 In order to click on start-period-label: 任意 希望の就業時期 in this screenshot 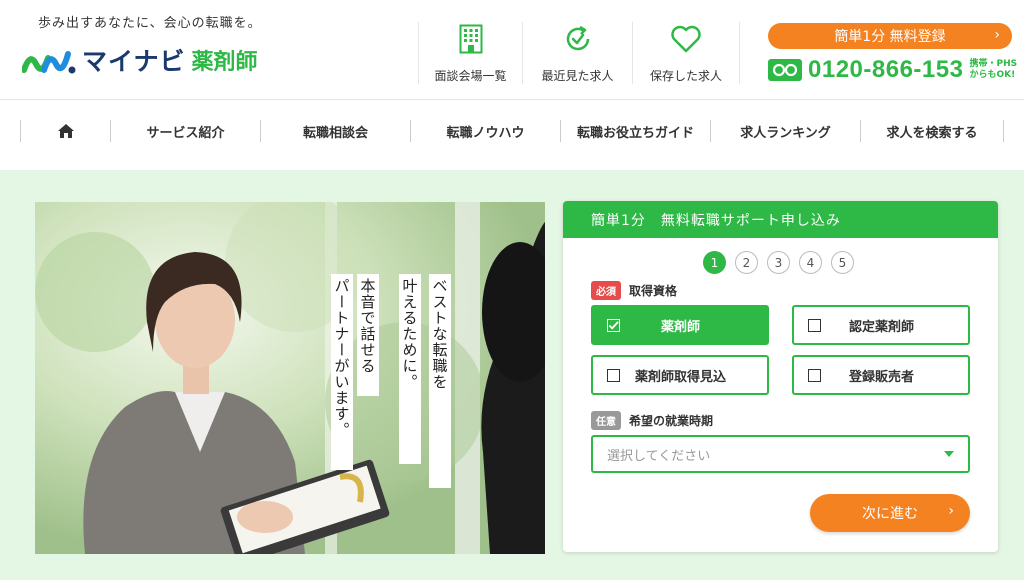, I will do `click(652, 420)`.